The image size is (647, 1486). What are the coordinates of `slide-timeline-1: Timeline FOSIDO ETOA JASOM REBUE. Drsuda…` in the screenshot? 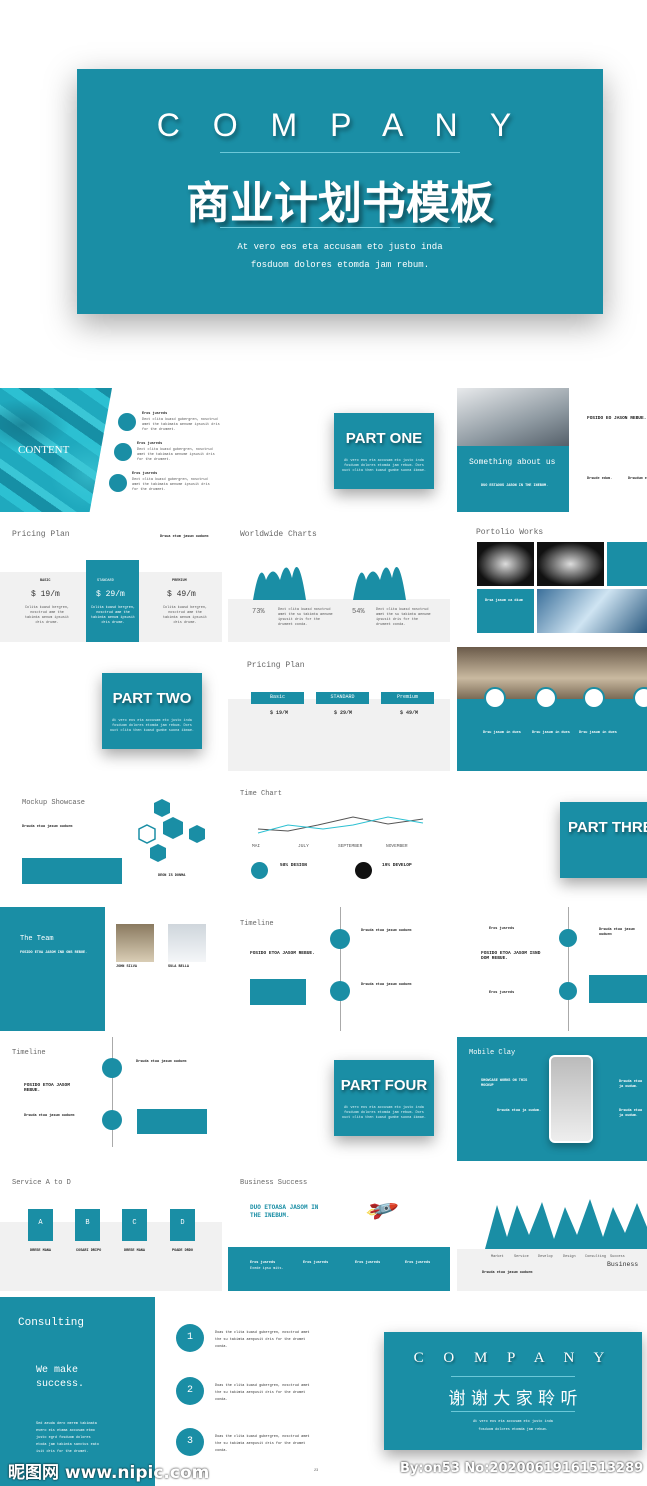 It's located at (339, 969).